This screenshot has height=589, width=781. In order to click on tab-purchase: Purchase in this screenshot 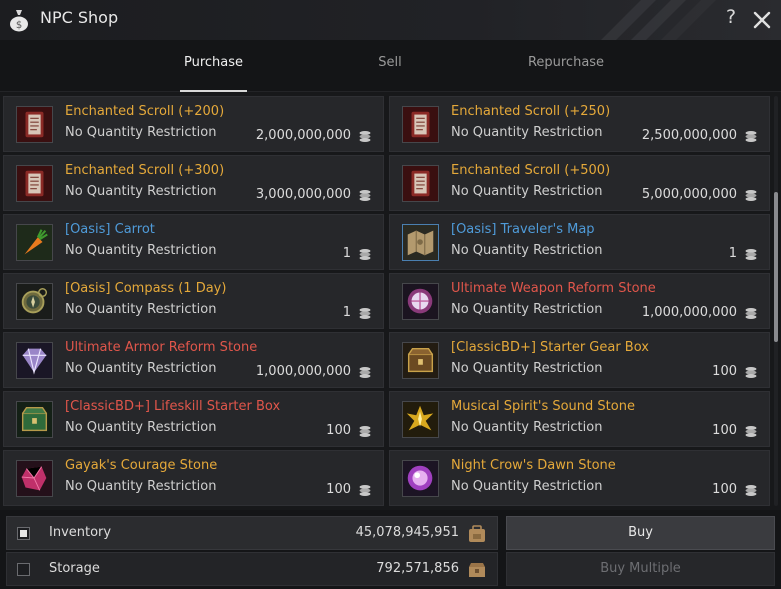, I will do `click(213, 62)`.